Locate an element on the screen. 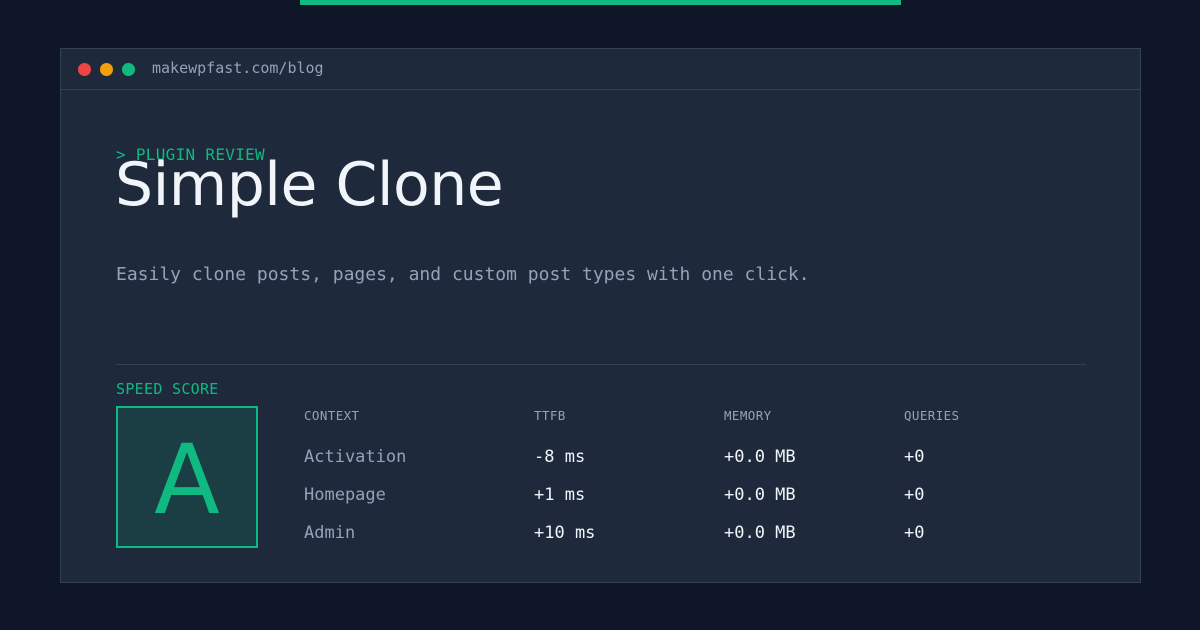 The image size is (1200, 630). context-cell: Homepage is located at coordinates (345, 495).